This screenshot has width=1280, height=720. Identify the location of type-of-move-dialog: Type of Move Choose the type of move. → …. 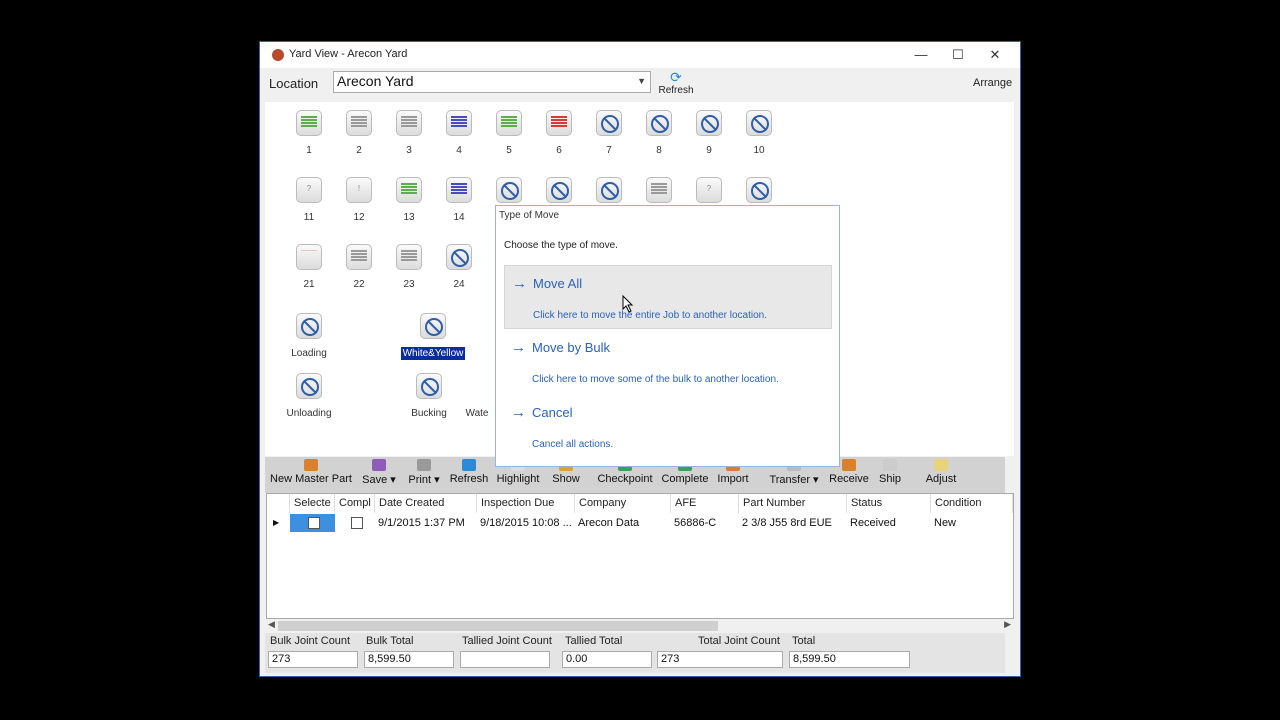
(667, 336).